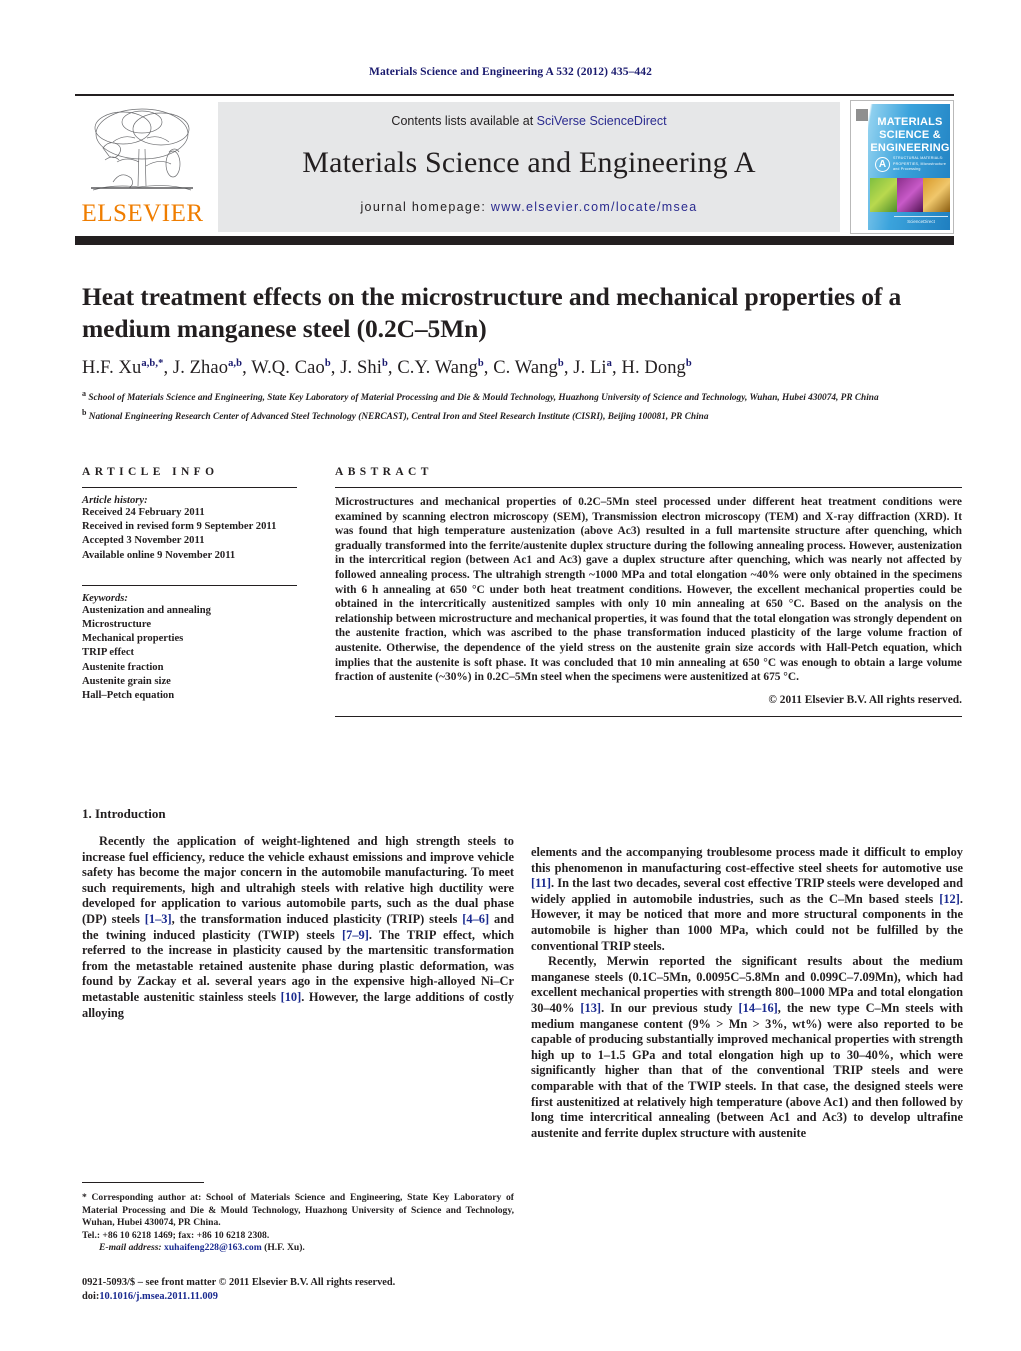 This screenshot has height=1351, width=1021. I want to click on cover-series-badge: A, so click(882, 164).